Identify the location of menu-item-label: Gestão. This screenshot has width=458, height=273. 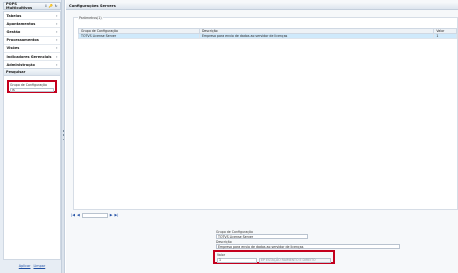
(13, 31).